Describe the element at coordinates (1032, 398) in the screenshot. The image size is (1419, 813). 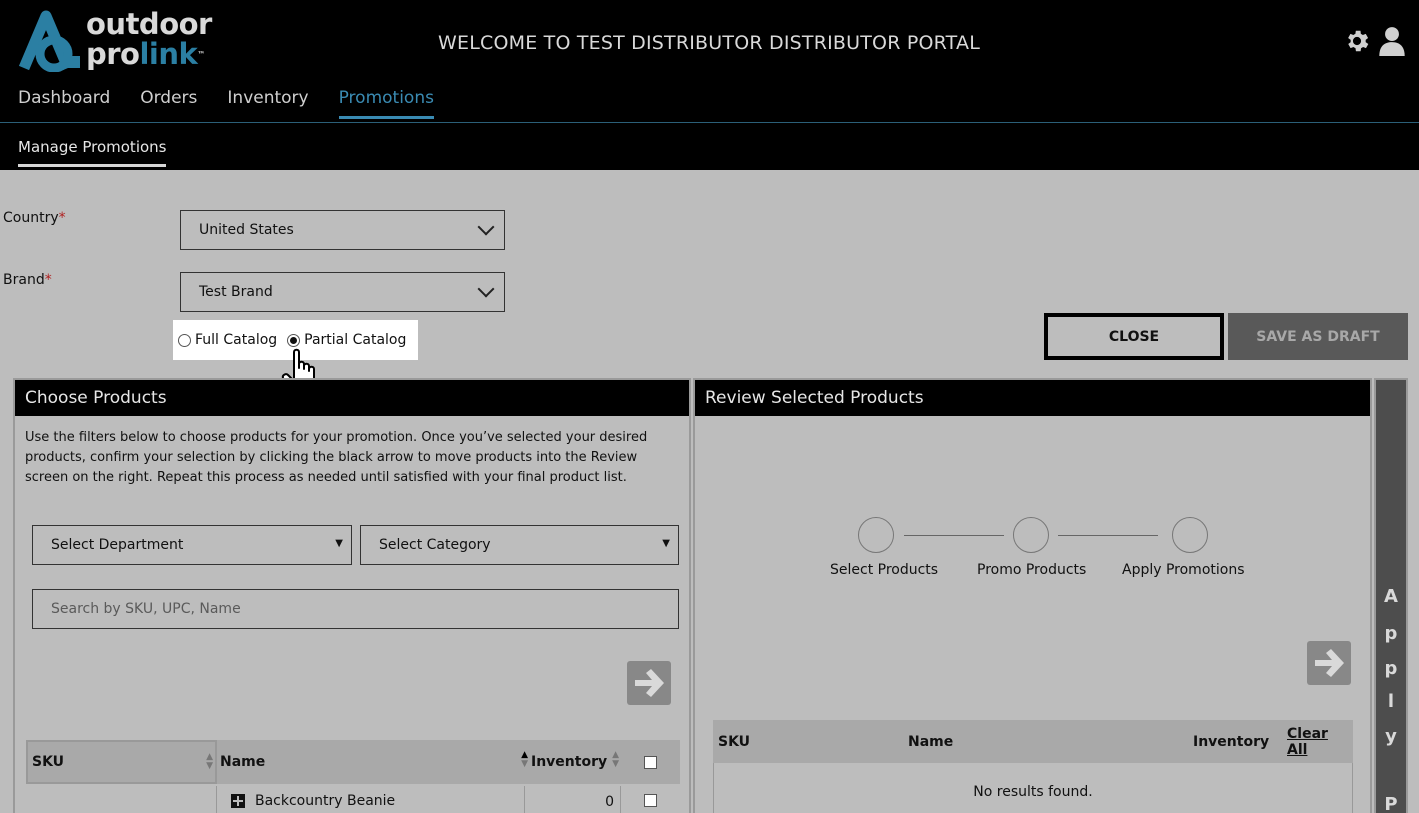
I see `review-products-title: Review Selected Products` at that location.